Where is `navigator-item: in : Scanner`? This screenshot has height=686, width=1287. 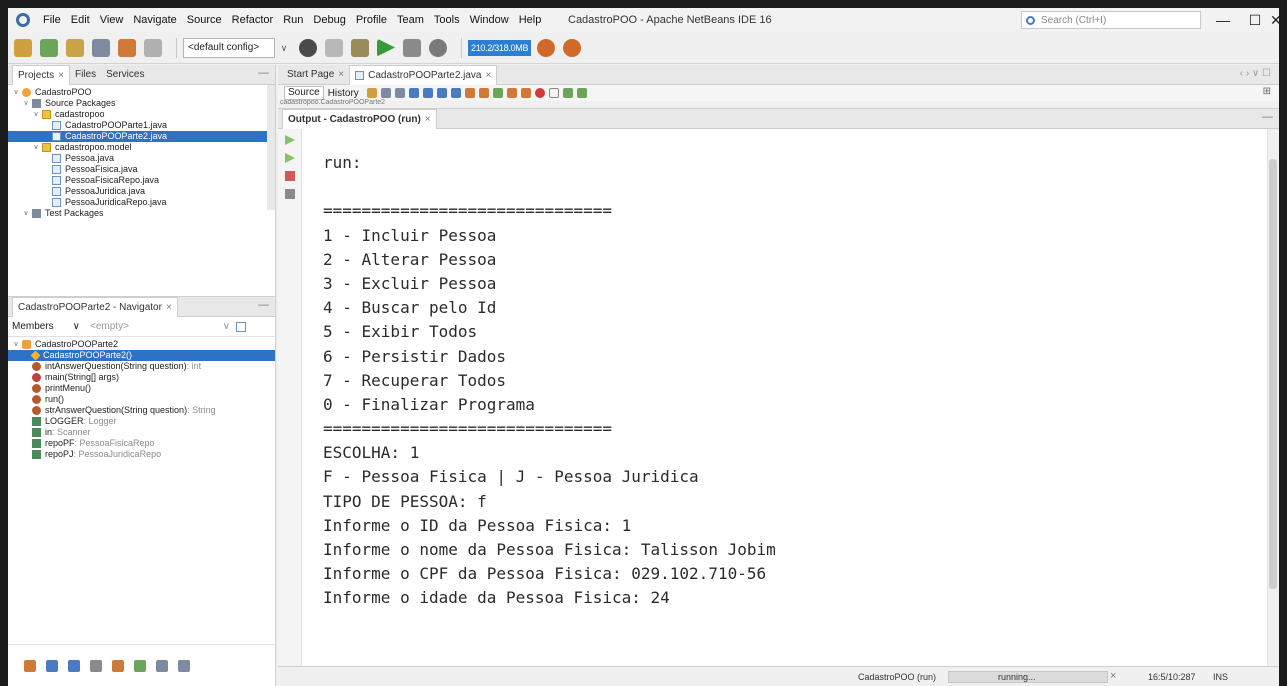 navigator-item: in : Scanner is located at coordinates (141, 432).